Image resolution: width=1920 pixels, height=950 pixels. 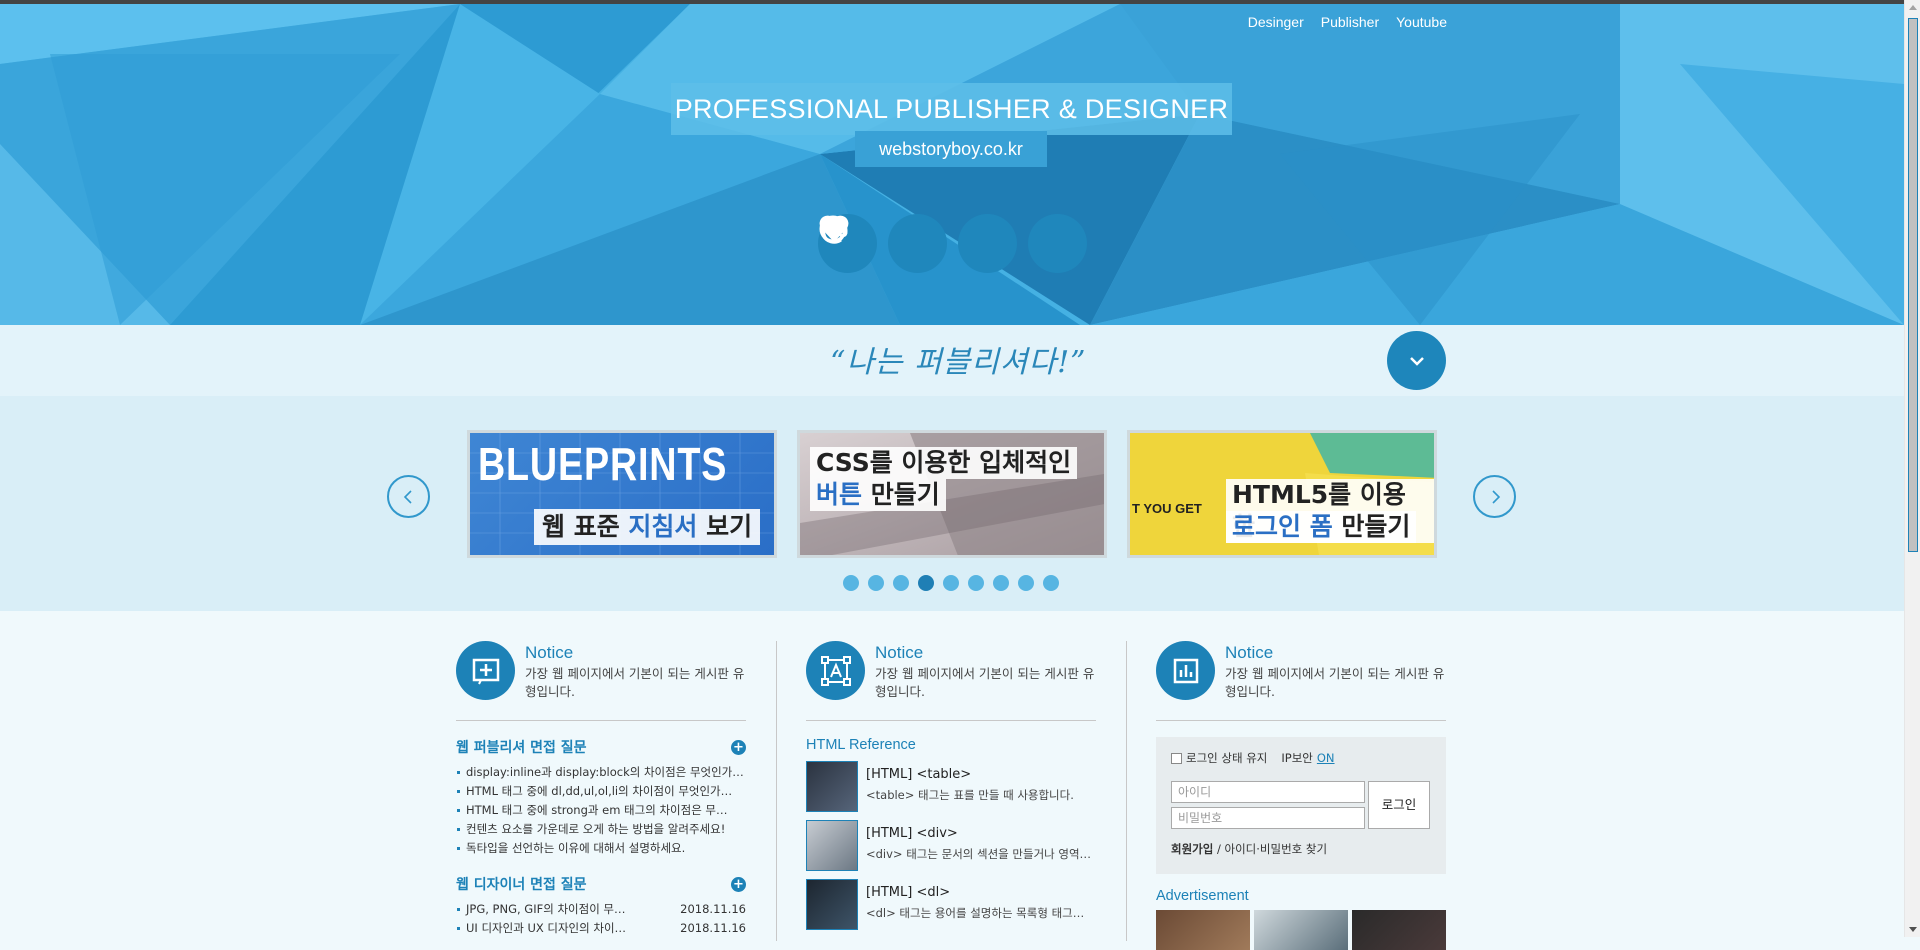 What do you see at coordinates (1270, 849) in the screenshot?
I see `find-account-link: / 아이디·비밀번호 찾기` at bounding box center [1270, 849].